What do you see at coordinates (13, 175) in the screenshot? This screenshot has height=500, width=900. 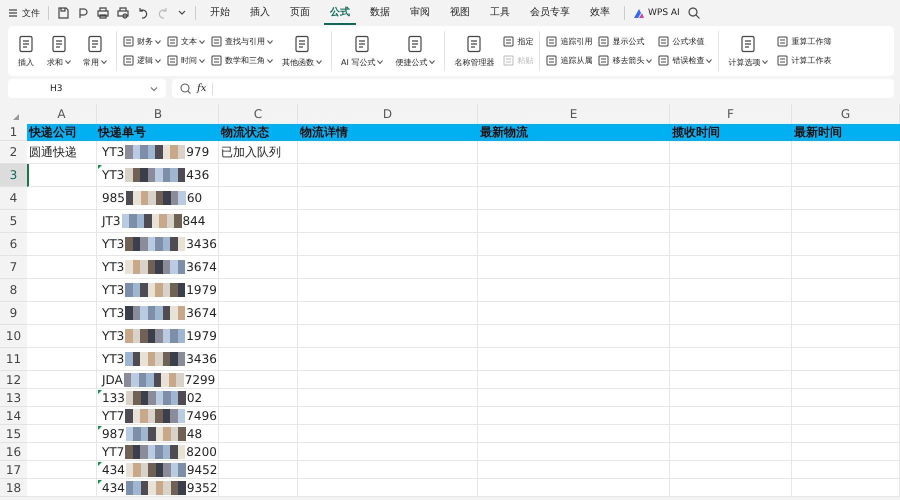 I see `row-header: 3` at bounding box center [13, 175].